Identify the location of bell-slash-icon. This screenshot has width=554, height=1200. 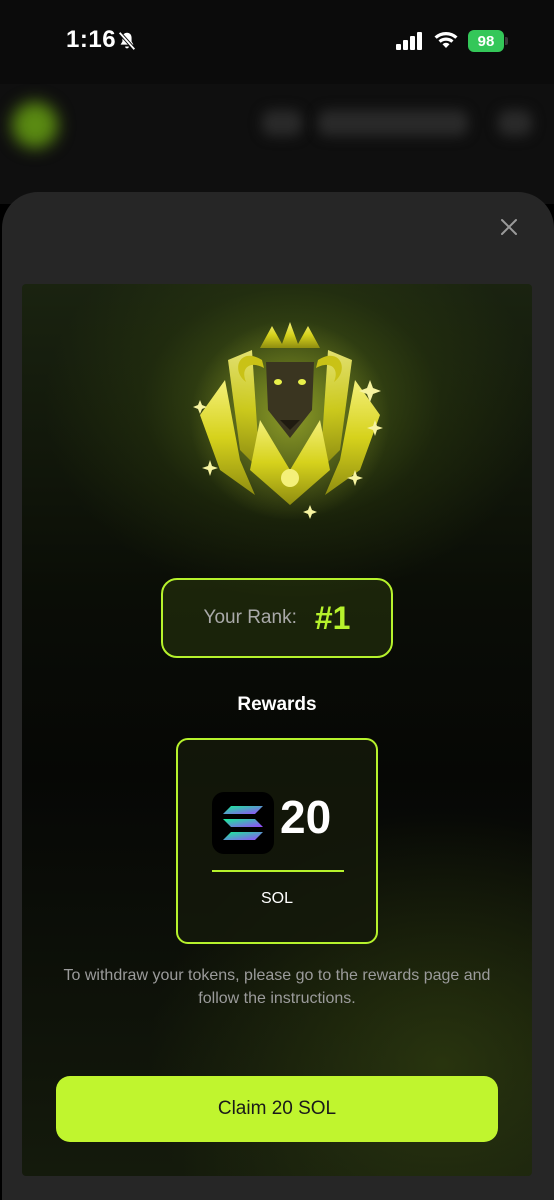
(127, 41).